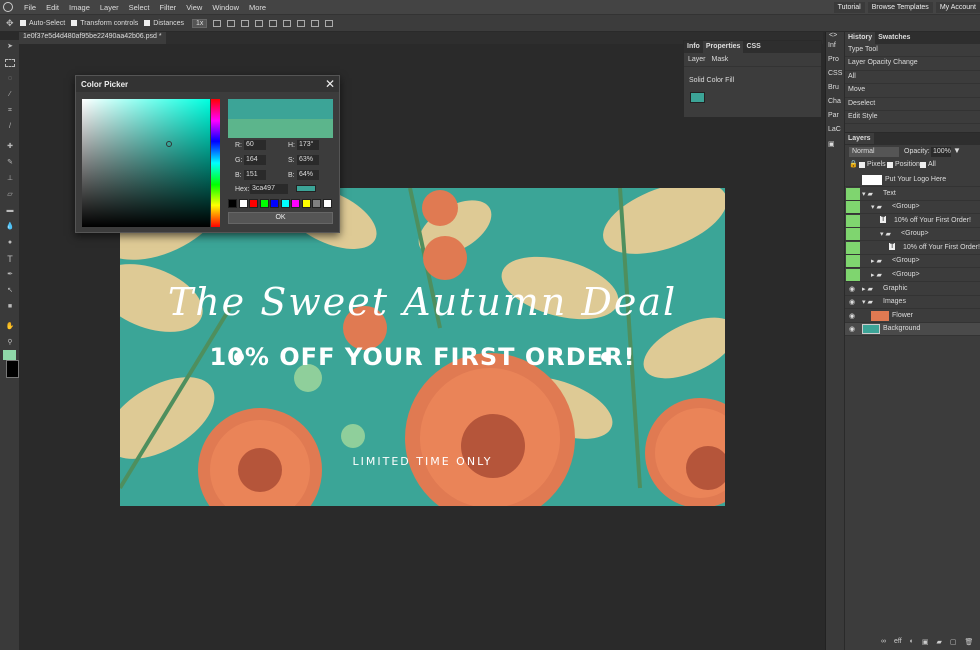  I want to click on panel-info: Inf, so click(835, 46).